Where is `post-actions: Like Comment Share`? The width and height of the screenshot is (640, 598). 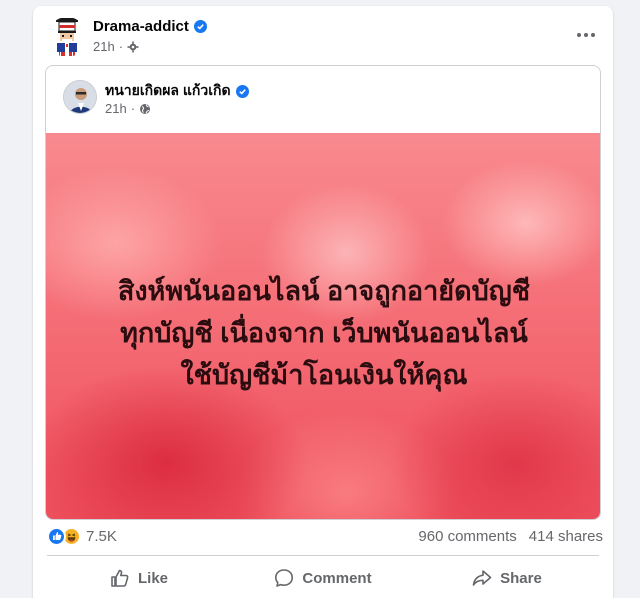 post-actions: Like Comment Share is located at coordinates (323, 578).